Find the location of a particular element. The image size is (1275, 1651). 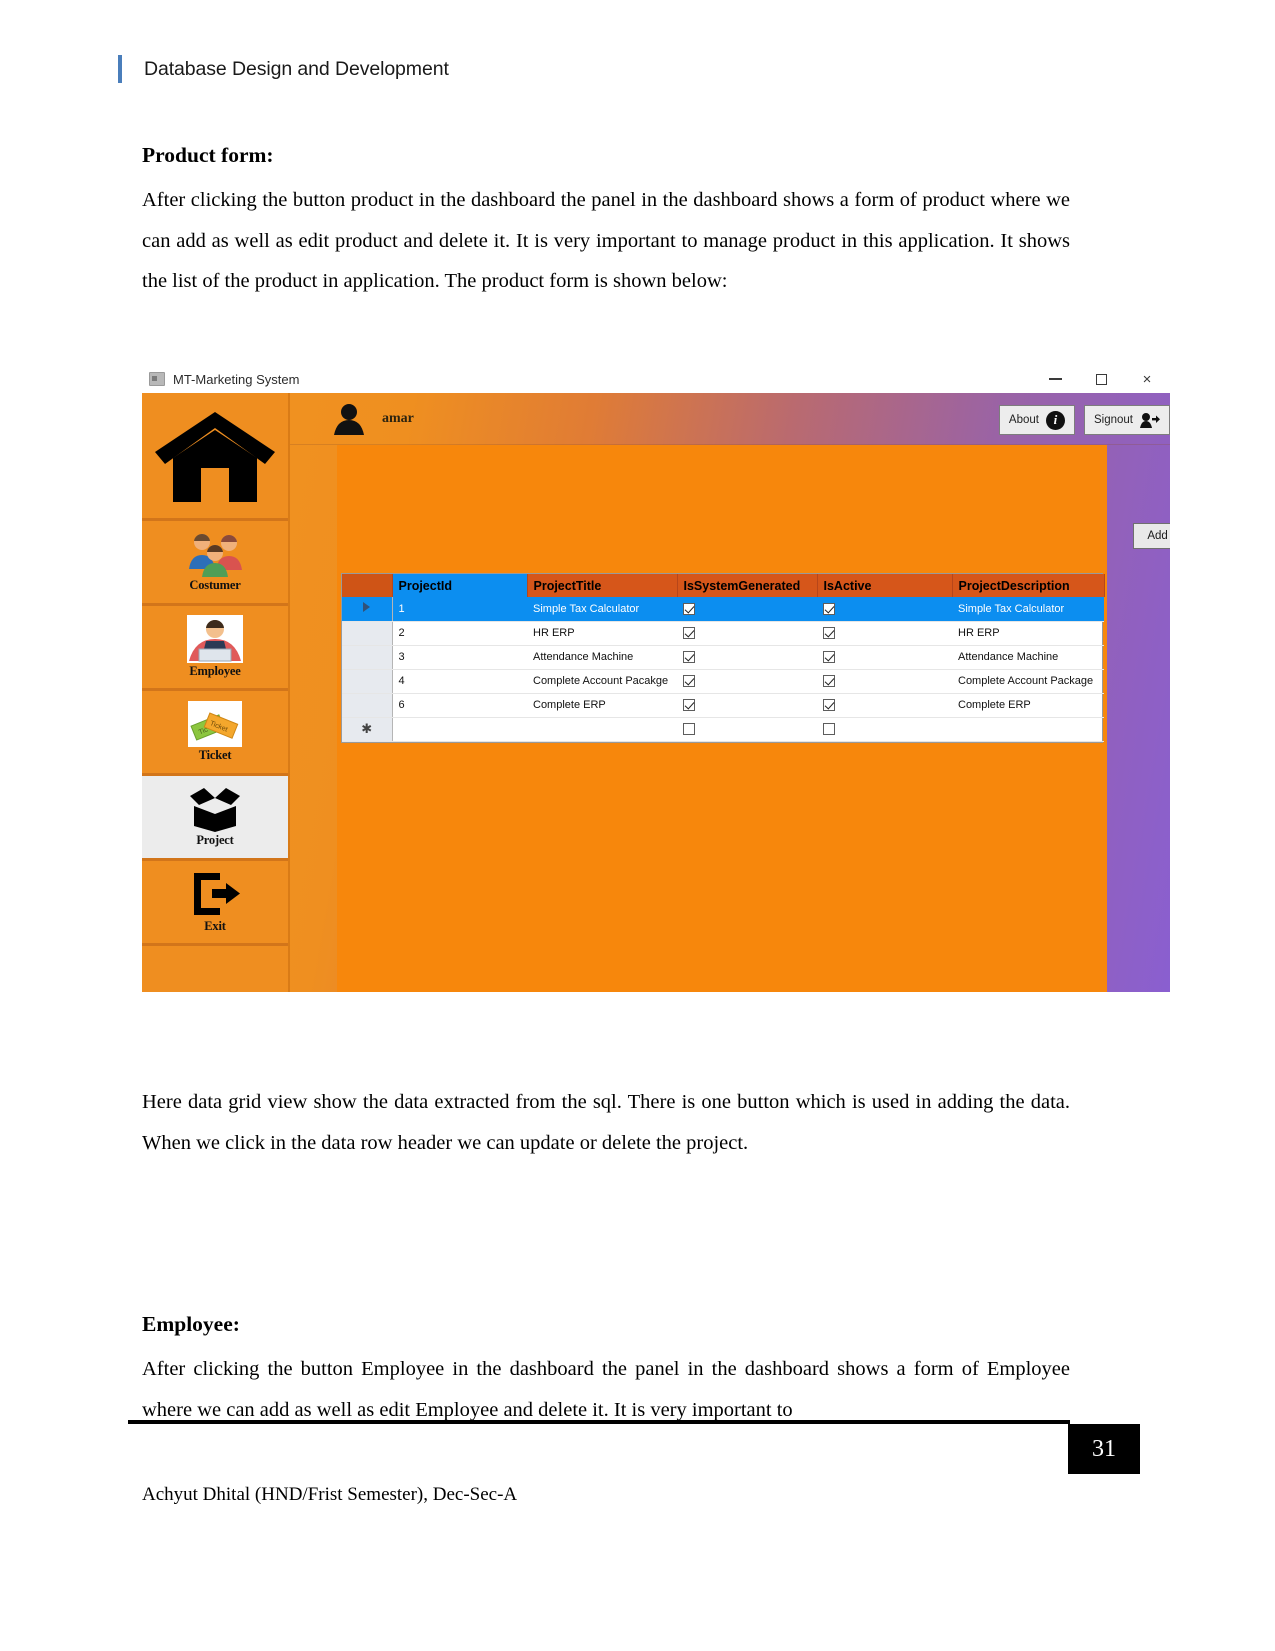

cell-projectdescription is located at coordinates (1028, 729).